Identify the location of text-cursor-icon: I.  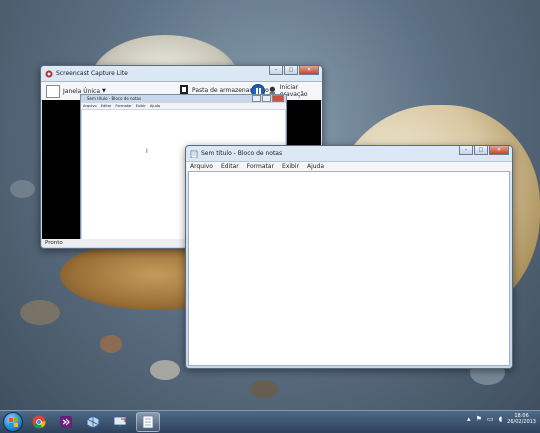
(147, 151).